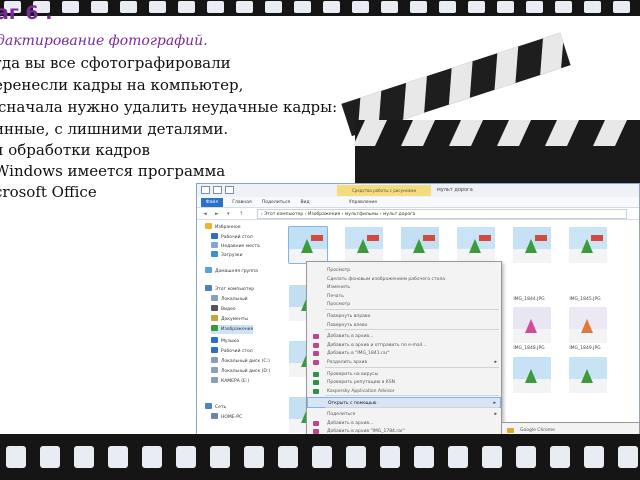 This screenshot has height=480, width=640. I want to click on sidebar-item-homegroup: Домашняя группа, so click(231, 271).